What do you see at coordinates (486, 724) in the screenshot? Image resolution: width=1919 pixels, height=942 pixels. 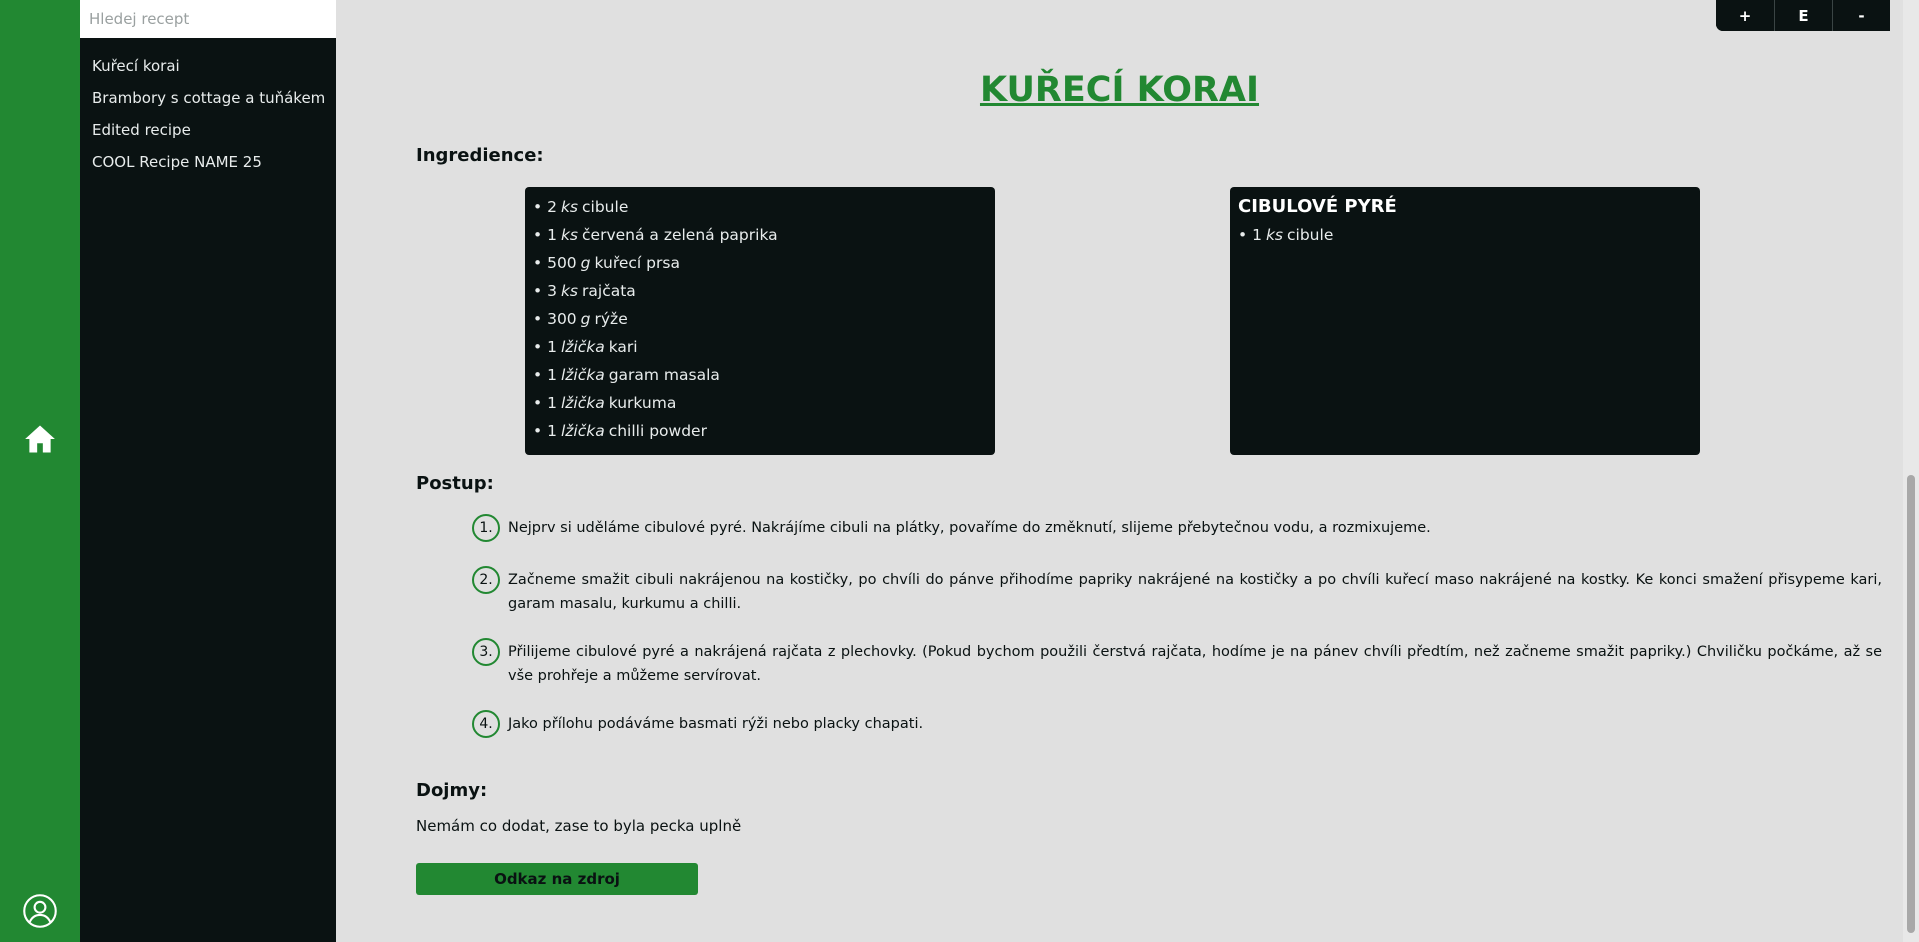 I see `step-number: 4.` at bounding box center [486, 724].